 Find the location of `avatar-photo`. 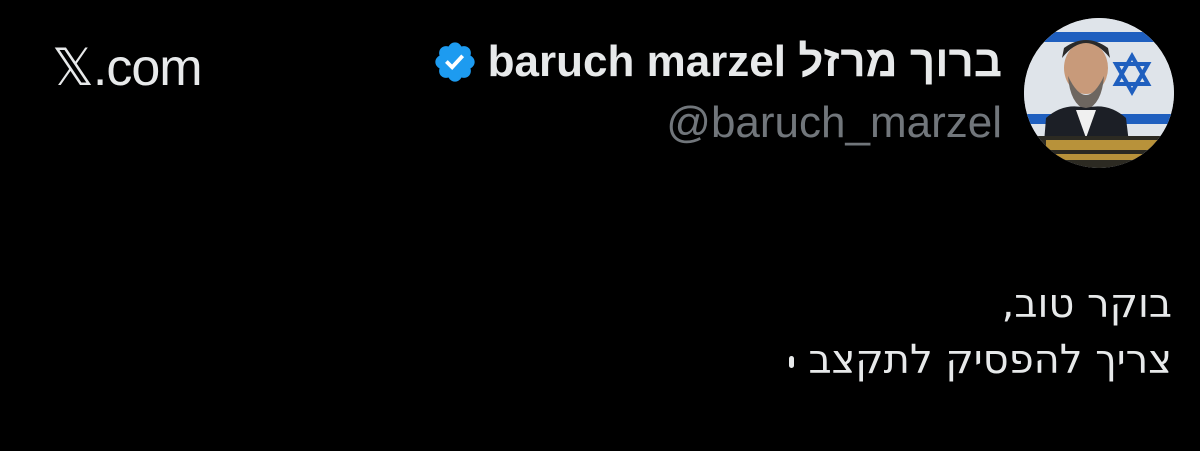

avatar-photo is located at coordinates (1099, 93).